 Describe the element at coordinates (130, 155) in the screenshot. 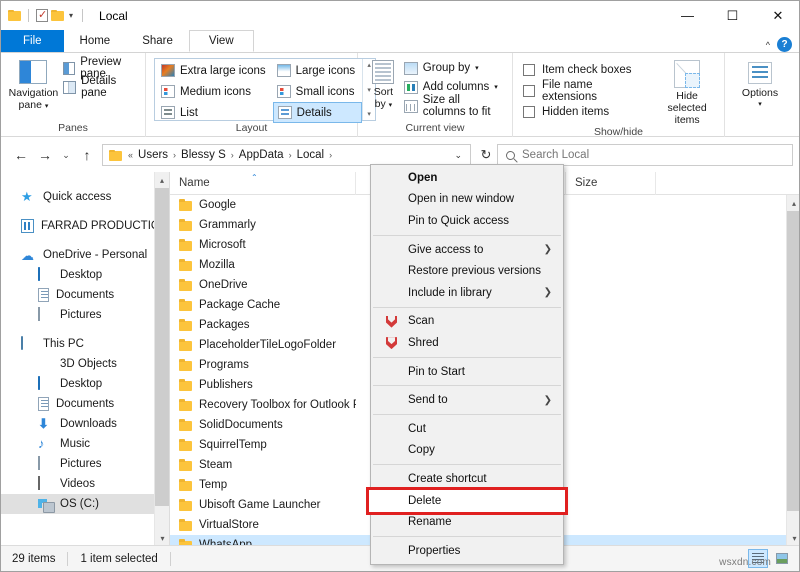

I see `breadcrumb-overflow: «` at that location.